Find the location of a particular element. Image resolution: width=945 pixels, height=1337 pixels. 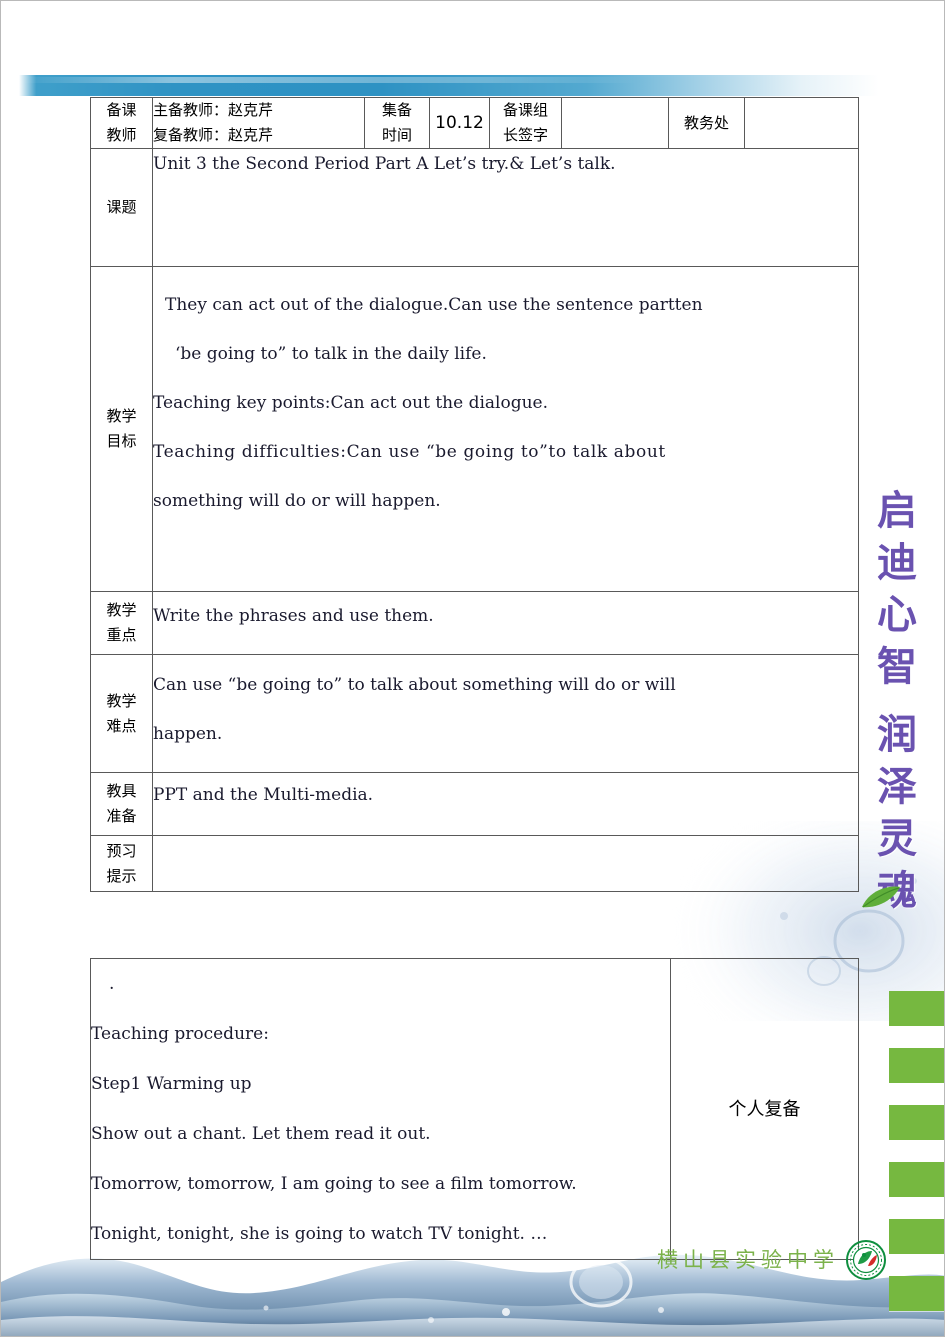

procedure-line-3: Step1 Warming up is located at coordinates (171, 1084).